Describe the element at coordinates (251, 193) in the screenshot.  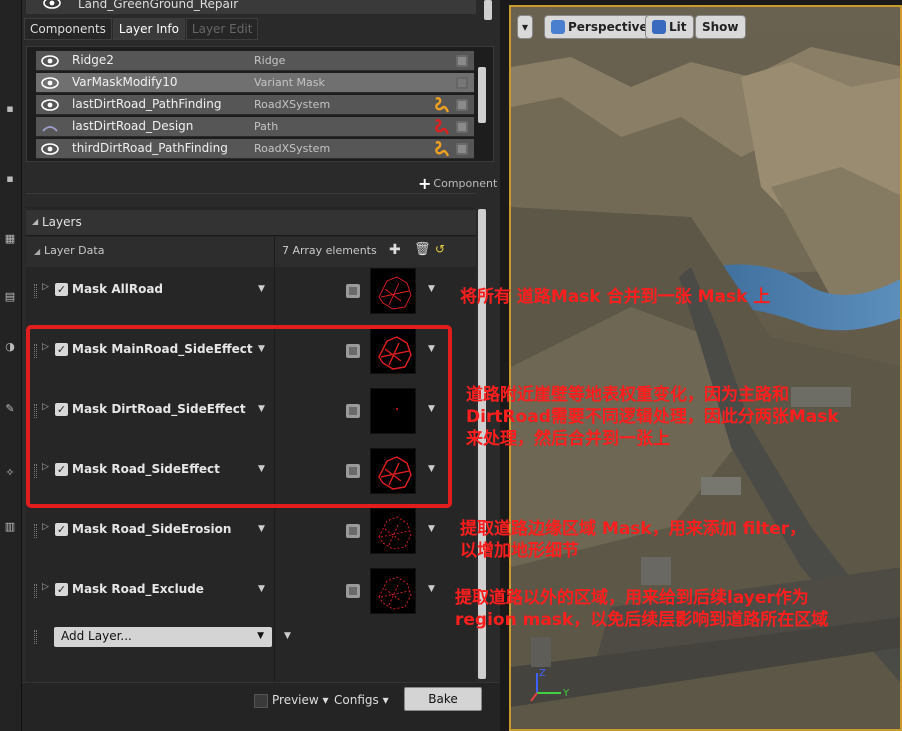
I see `divider` at that location.